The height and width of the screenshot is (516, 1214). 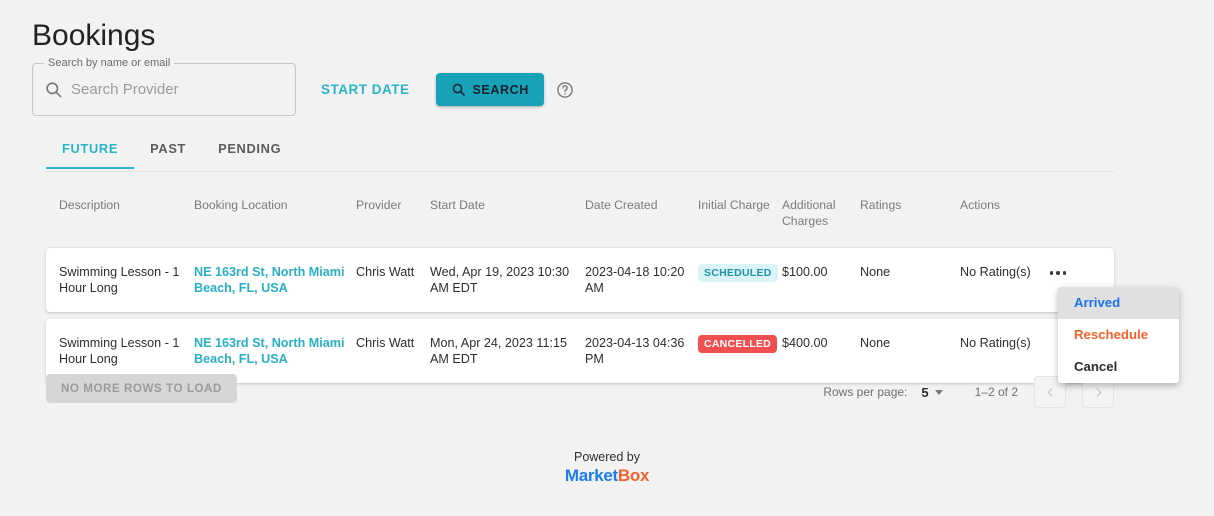 I want to click on footer: Powered by MarketBox, so click(x=607, y=468).